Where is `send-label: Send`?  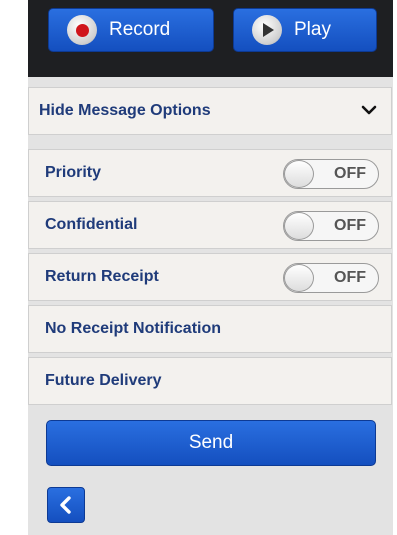
send-label: Send is located at coordinates (211, 442).